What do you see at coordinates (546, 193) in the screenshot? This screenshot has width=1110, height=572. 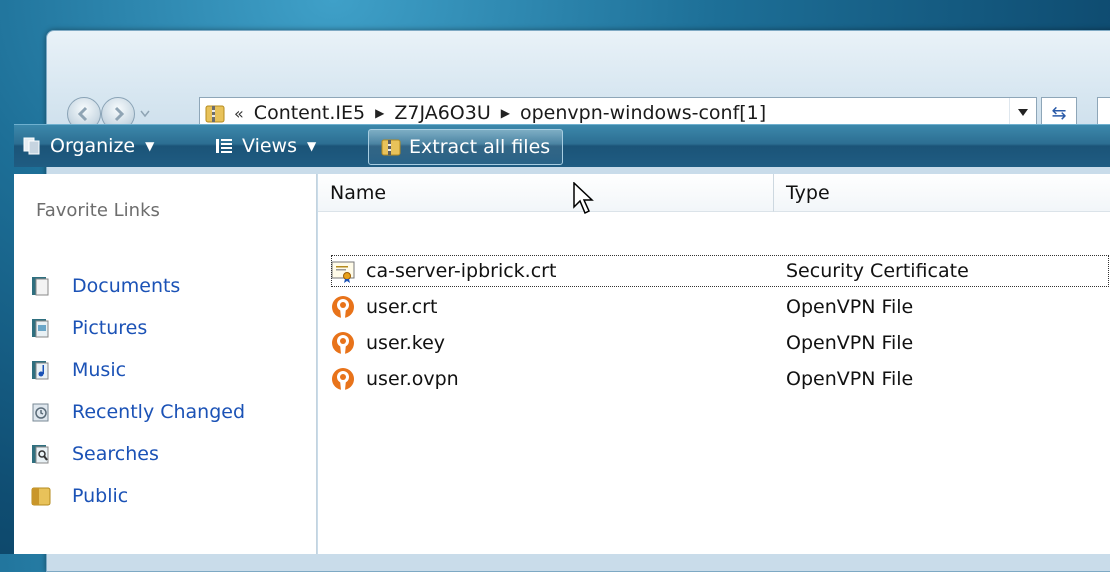 I see `column-header-name: Name` at bounding box center [546, 193].